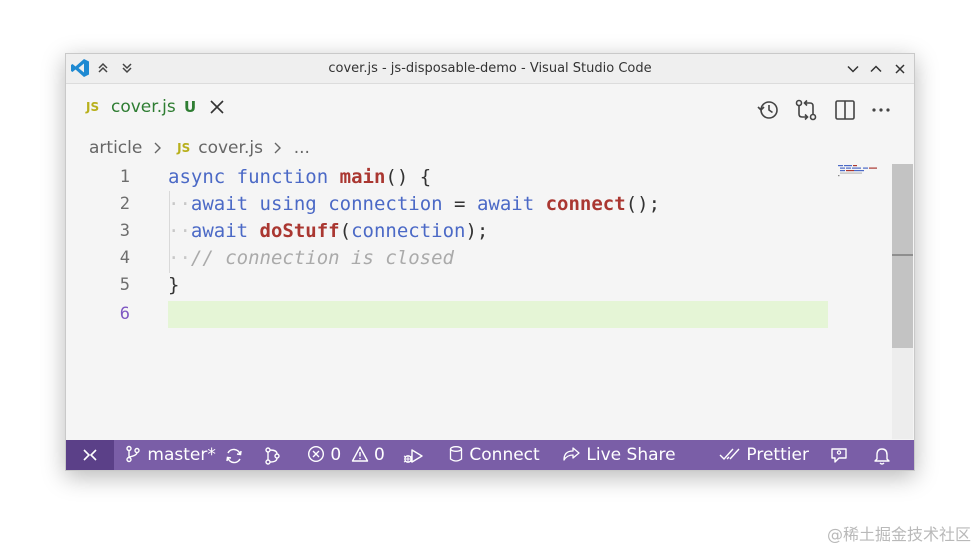  Describe the element at coordinates (115, 148) in the screenshot. I see `breadcrumb-folder: article` at that location.